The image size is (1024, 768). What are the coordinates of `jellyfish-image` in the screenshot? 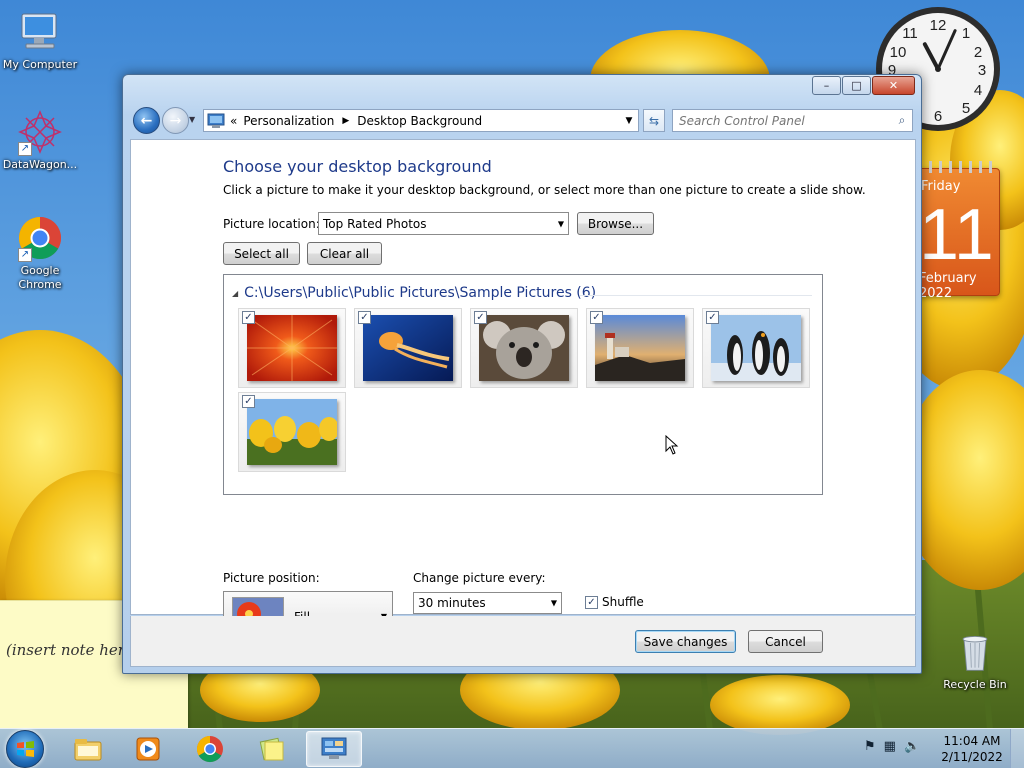 It's located at (408, 348).